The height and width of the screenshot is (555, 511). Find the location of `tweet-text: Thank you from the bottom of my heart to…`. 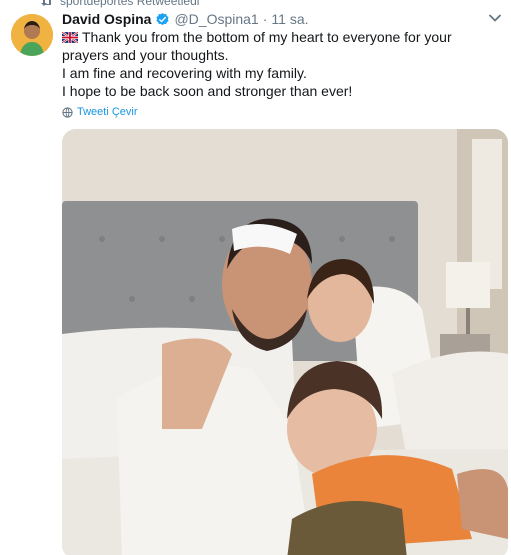

tweet-text: Thank you from the bottom of my heart to… is located at coordinates (277, 64).